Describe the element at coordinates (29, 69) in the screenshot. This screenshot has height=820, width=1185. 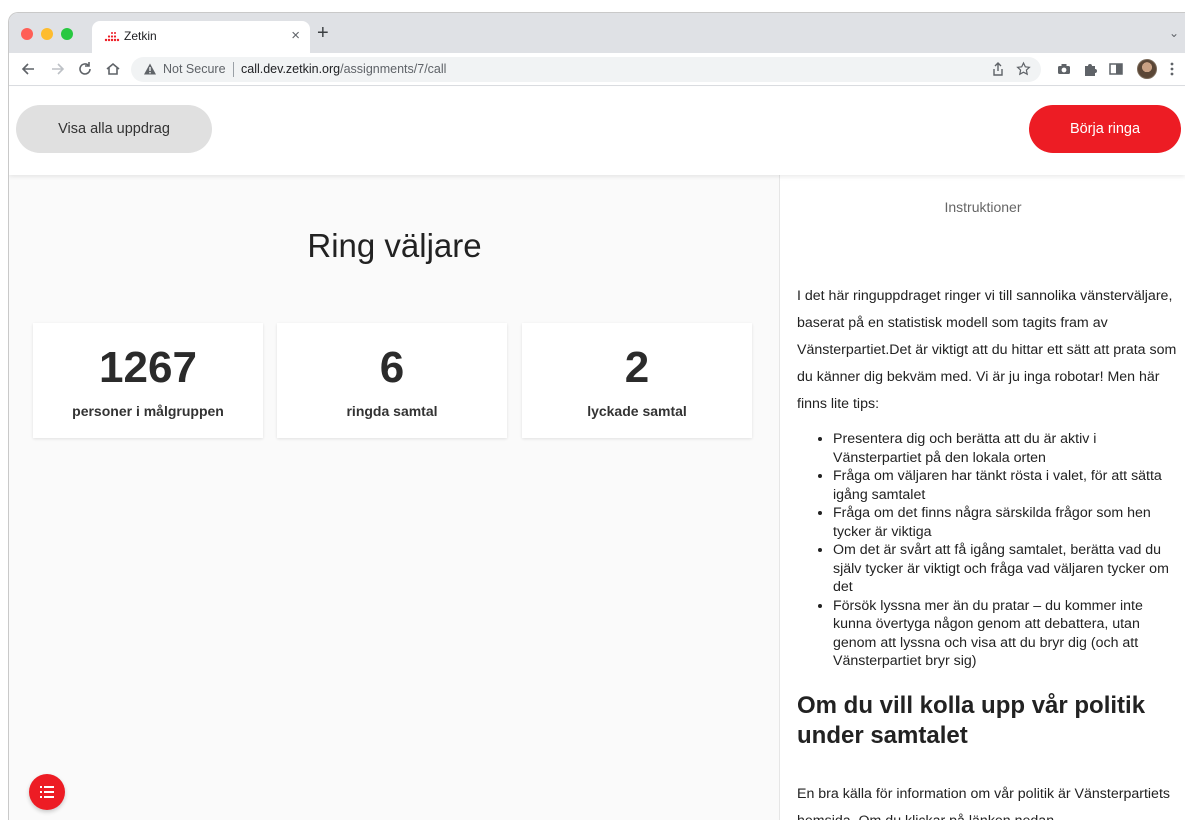
I see `arrow-left-icon` at that location.